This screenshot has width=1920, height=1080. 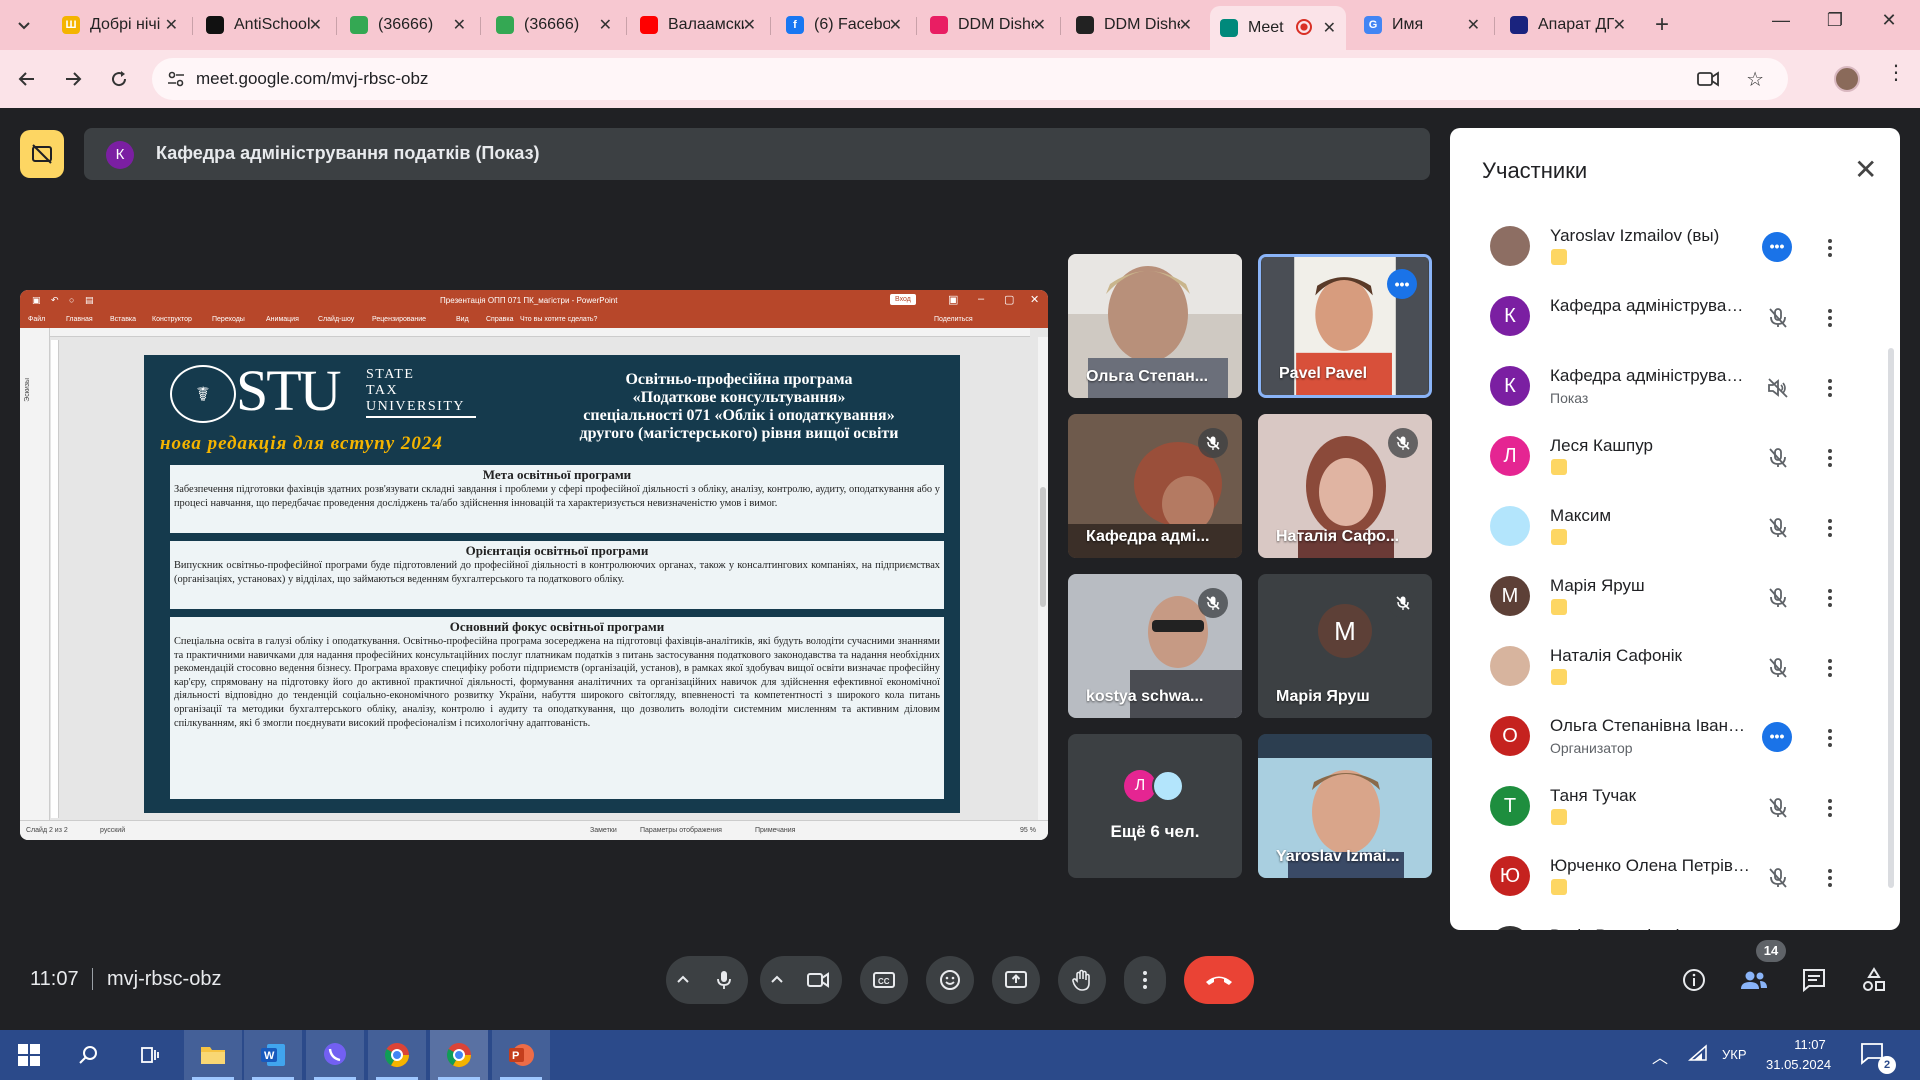 I want to click on tile-more-icon: •••, so click(x=1402, y=284).